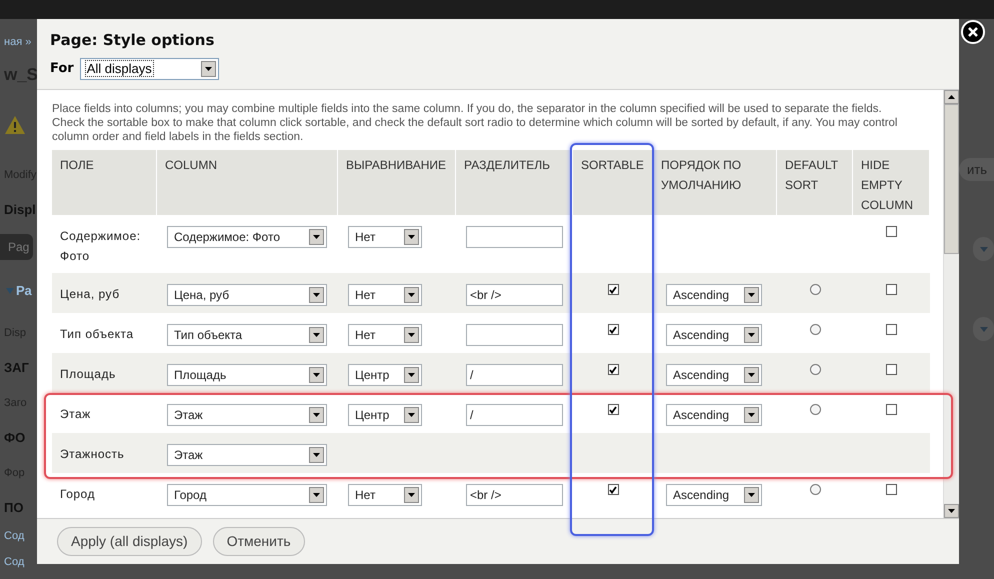 Image resolution: width=994 pixels, height=579 pixels. I want to click on scroll-up-icon, so click(951, 97).